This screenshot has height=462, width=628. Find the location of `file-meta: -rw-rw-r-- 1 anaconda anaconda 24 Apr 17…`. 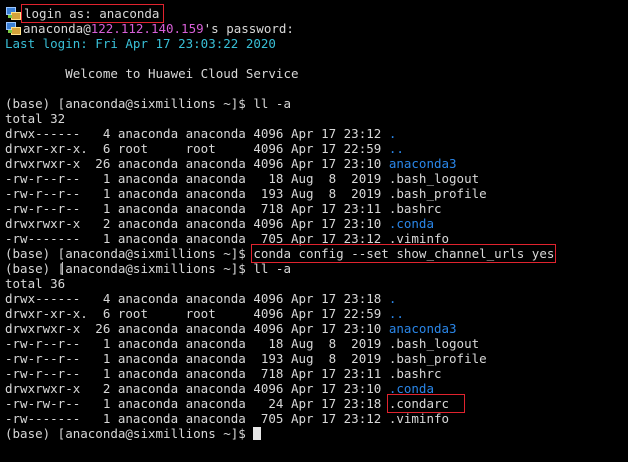

file-meta: -rw-rw-r-- 1 anaconda anaconda 24 Apr 17… is located at coordinates (197, 403).